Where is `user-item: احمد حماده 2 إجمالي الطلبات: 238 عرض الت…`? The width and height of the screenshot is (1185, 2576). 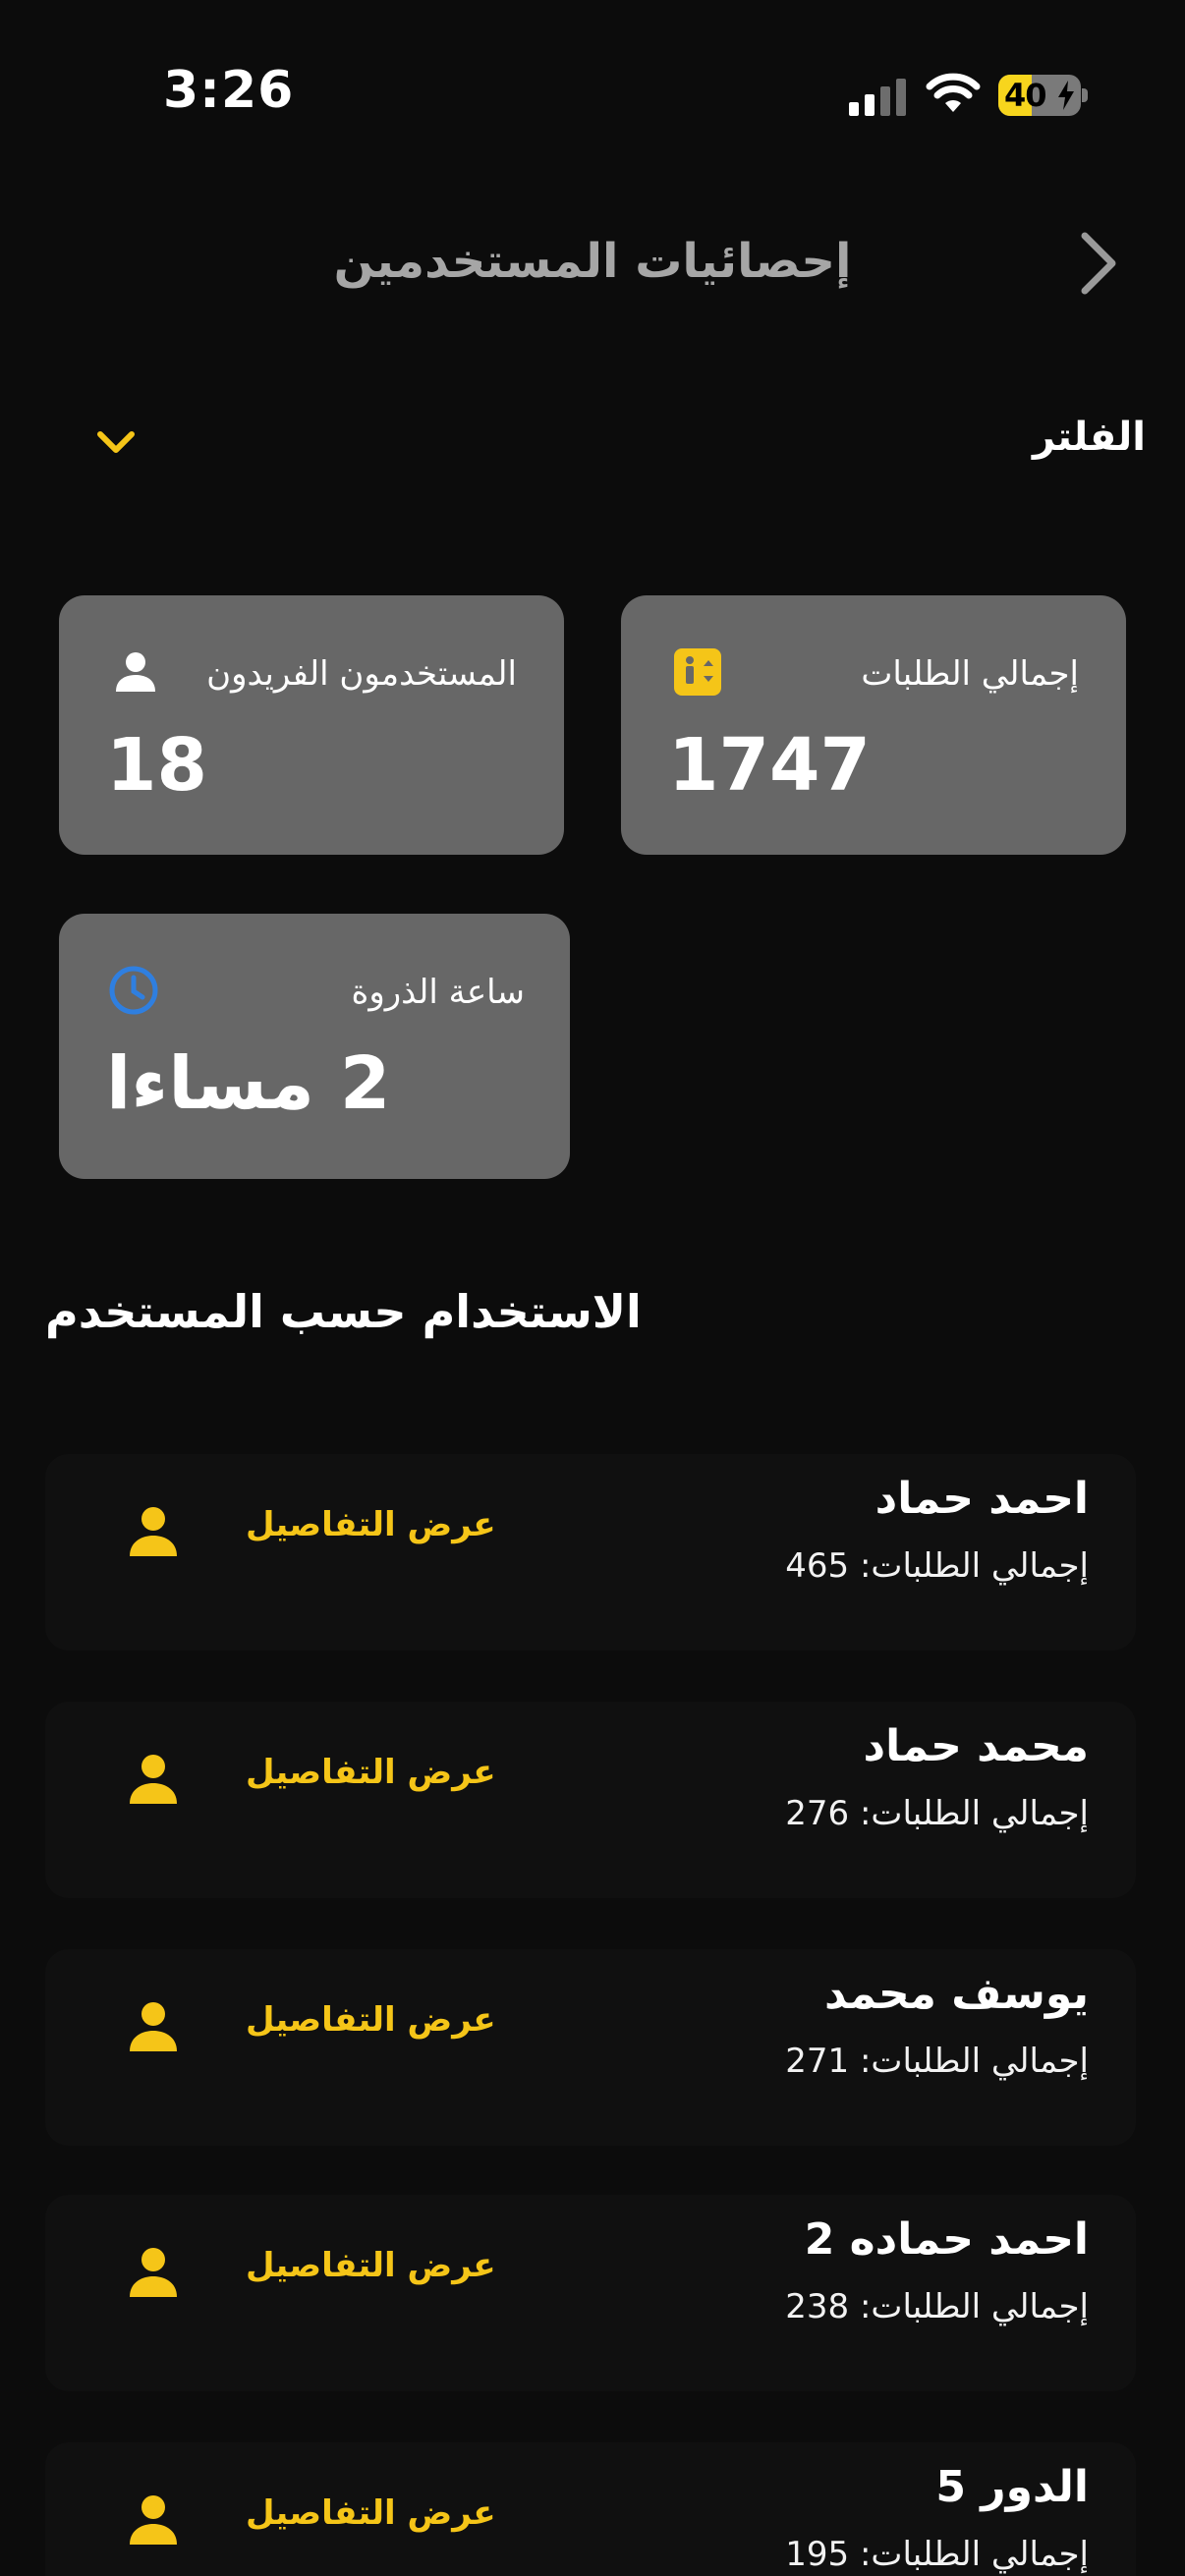
user-item: احمد حماده 2 إجمالي الطلبات: 238 عرض الت… is located at coordinates (591, 2293).